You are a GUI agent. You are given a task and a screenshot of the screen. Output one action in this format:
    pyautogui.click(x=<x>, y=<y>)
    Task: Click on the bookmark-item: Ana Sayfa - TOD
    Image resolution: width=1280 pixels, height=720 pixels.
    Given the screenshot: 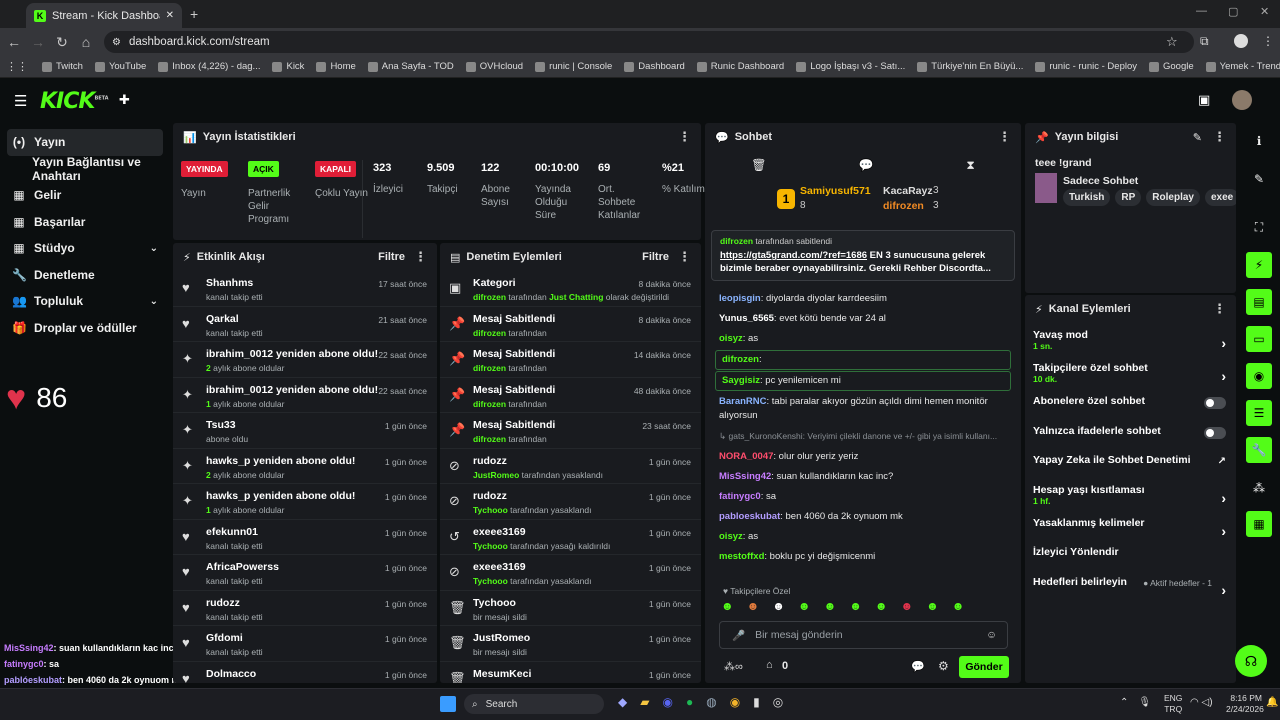 What is the action you would take?
    pyautogui.click(x=410, y=66)
    